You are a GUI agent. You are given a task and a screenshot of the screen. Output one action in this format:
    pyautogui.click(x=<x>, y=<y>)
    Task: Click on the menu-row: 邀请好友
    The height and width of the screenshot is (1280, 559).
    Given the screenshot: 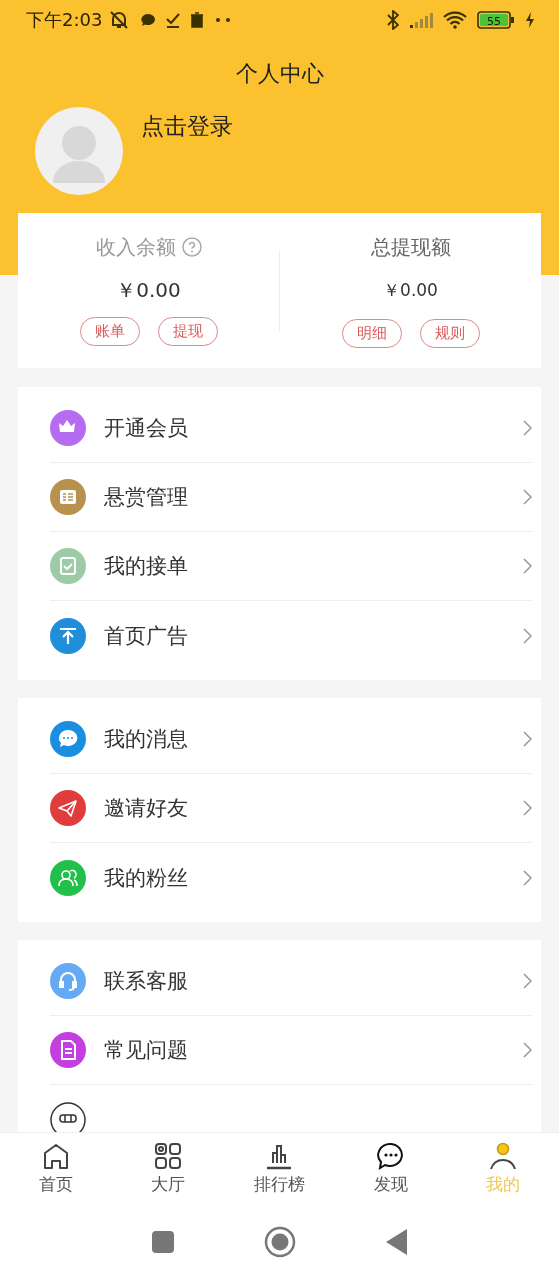 What is the action you would take?
    pyautogui.click(x=291, y=808)
    